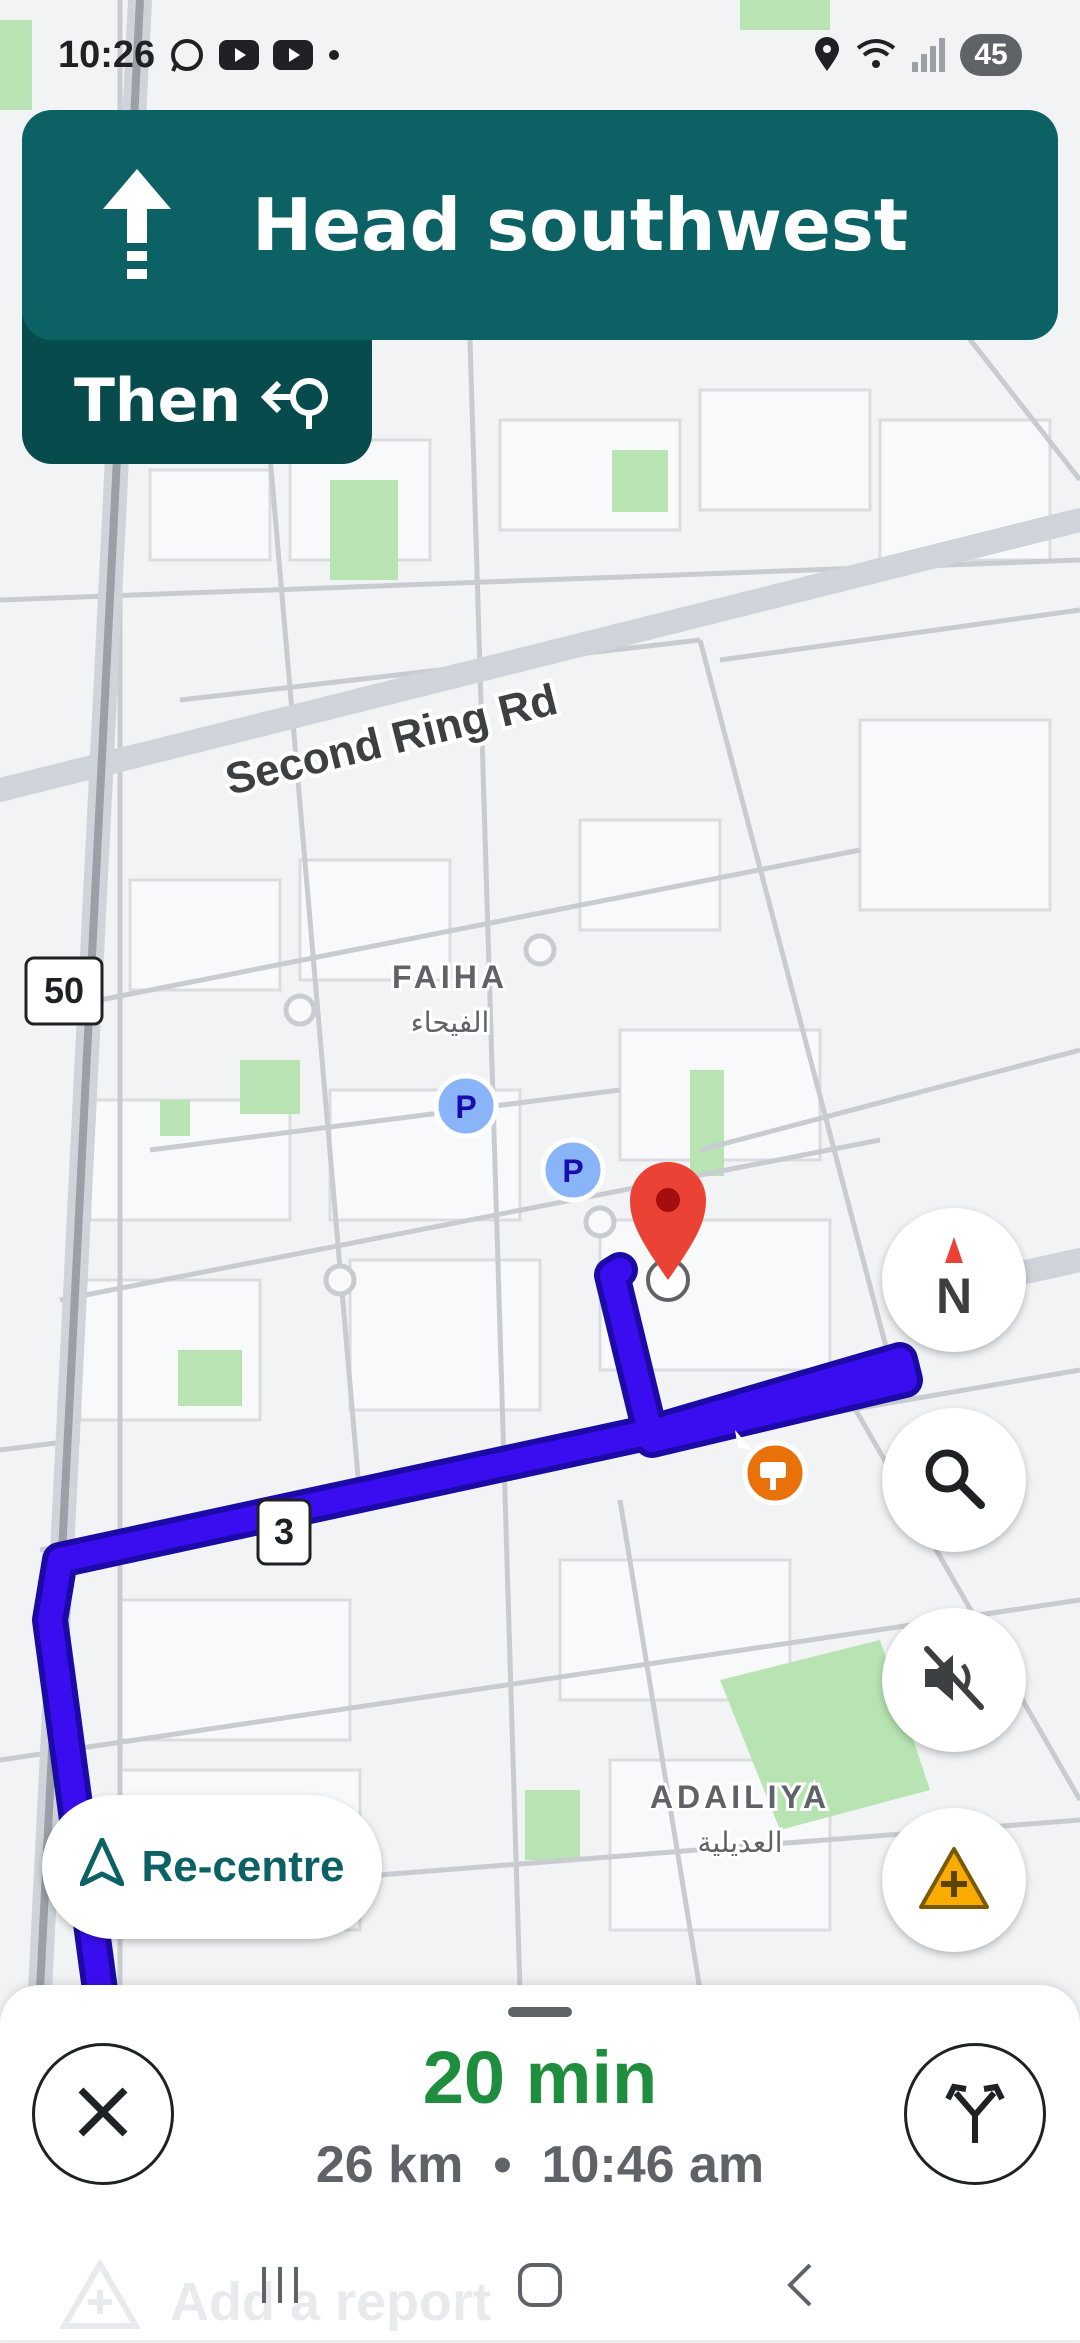 The width and height of the screenshot is (1080, 2343). I want to click on add-report-icon, so click(954, 1880).